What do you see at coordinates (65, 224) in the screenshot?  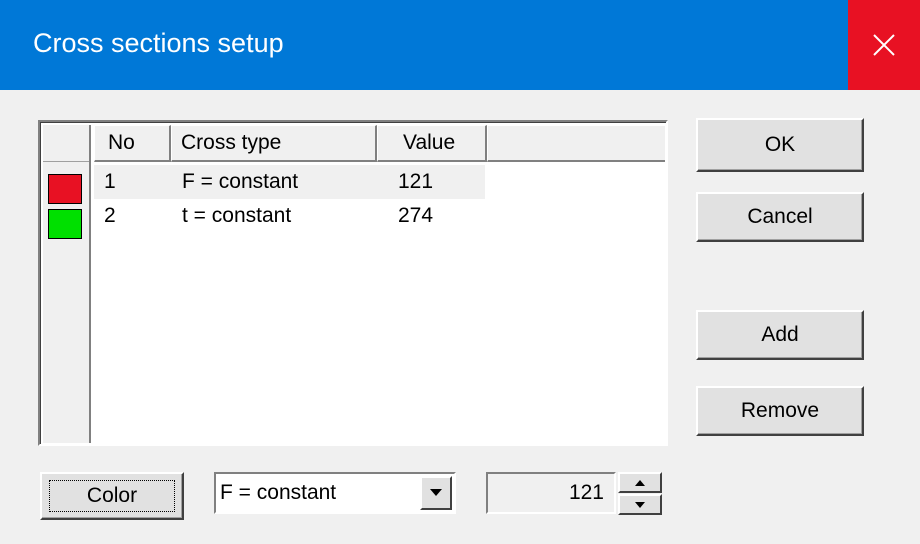 I see `row-2-color-swatch` at bounding box center [65, 224].